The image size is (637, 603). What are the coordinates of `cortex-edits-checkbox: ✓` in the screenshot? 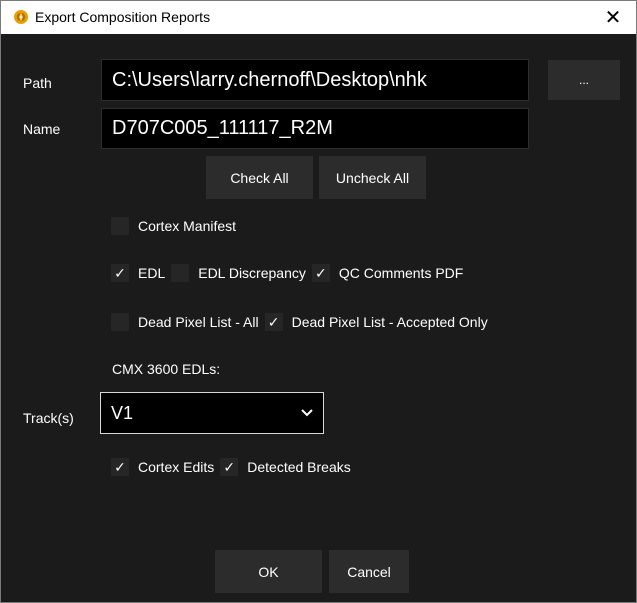 It's located at (120, 467).